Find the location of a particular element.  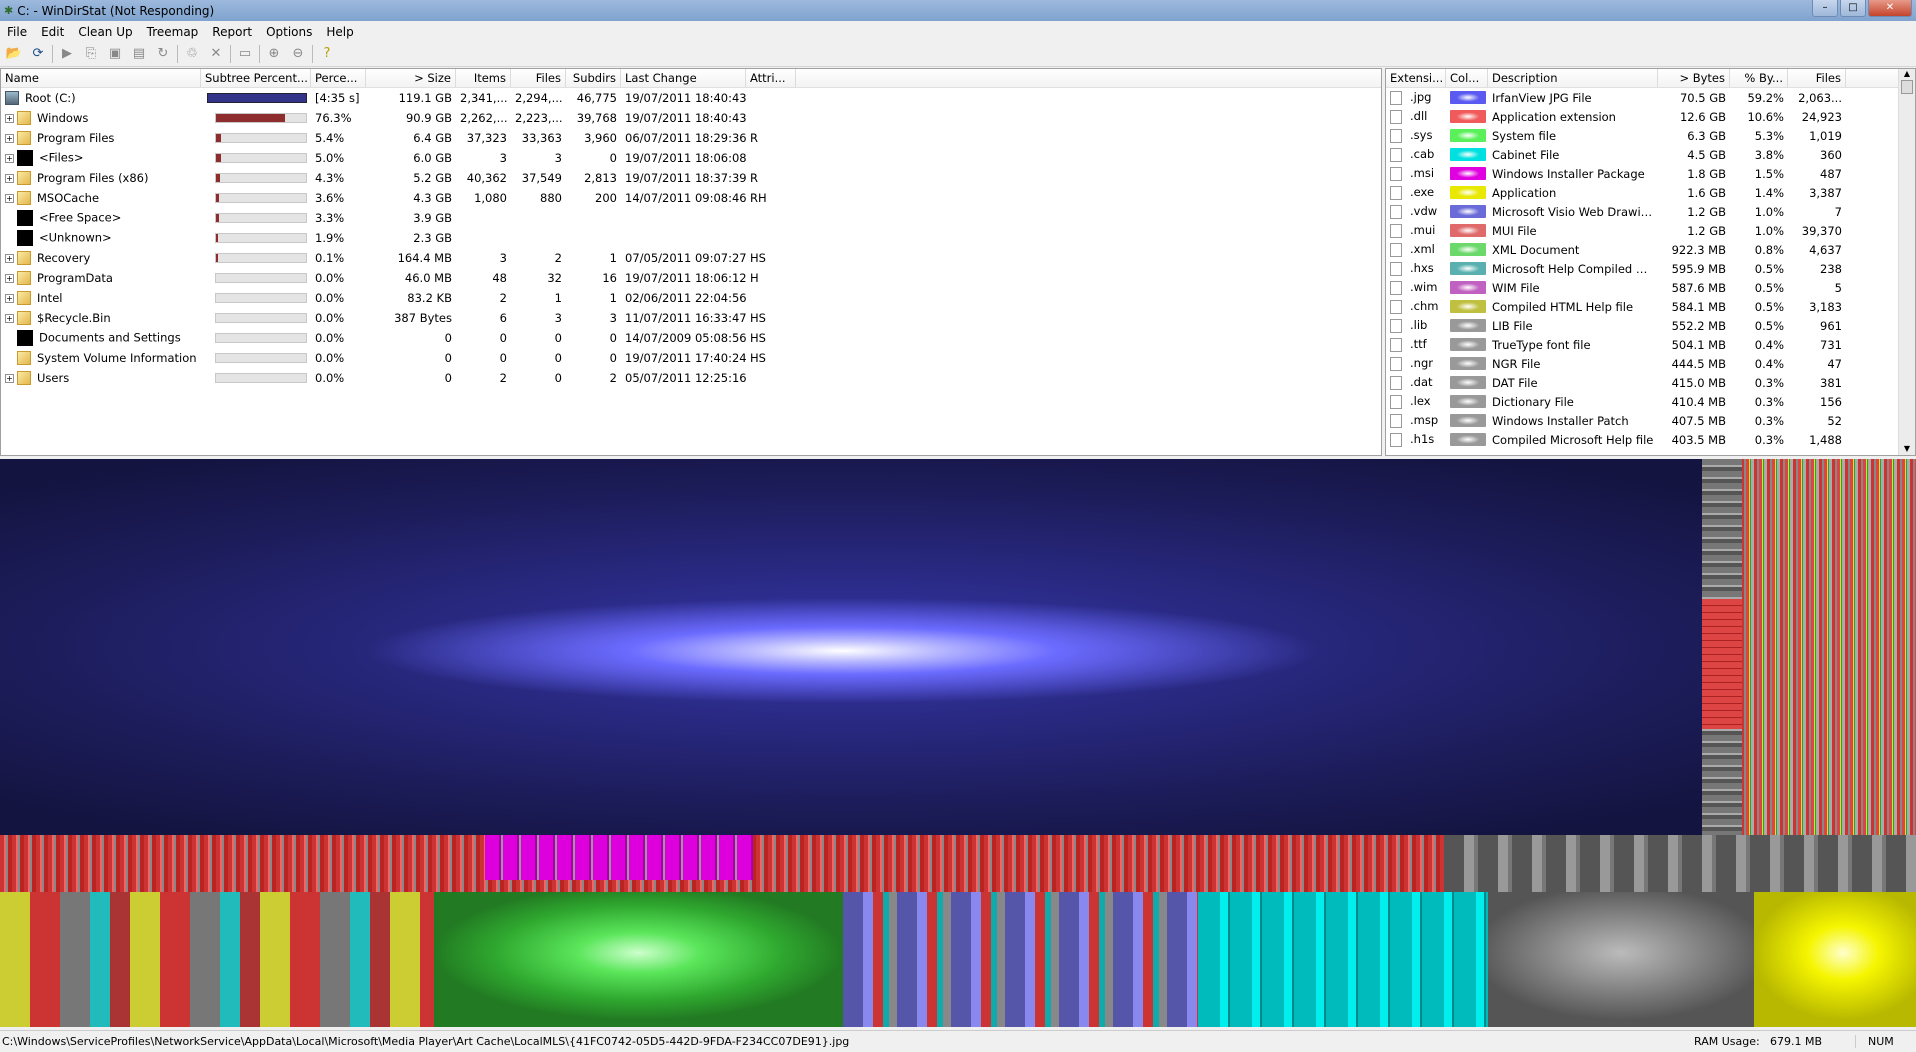

column-header: Items is located at coordinates (483, 78).